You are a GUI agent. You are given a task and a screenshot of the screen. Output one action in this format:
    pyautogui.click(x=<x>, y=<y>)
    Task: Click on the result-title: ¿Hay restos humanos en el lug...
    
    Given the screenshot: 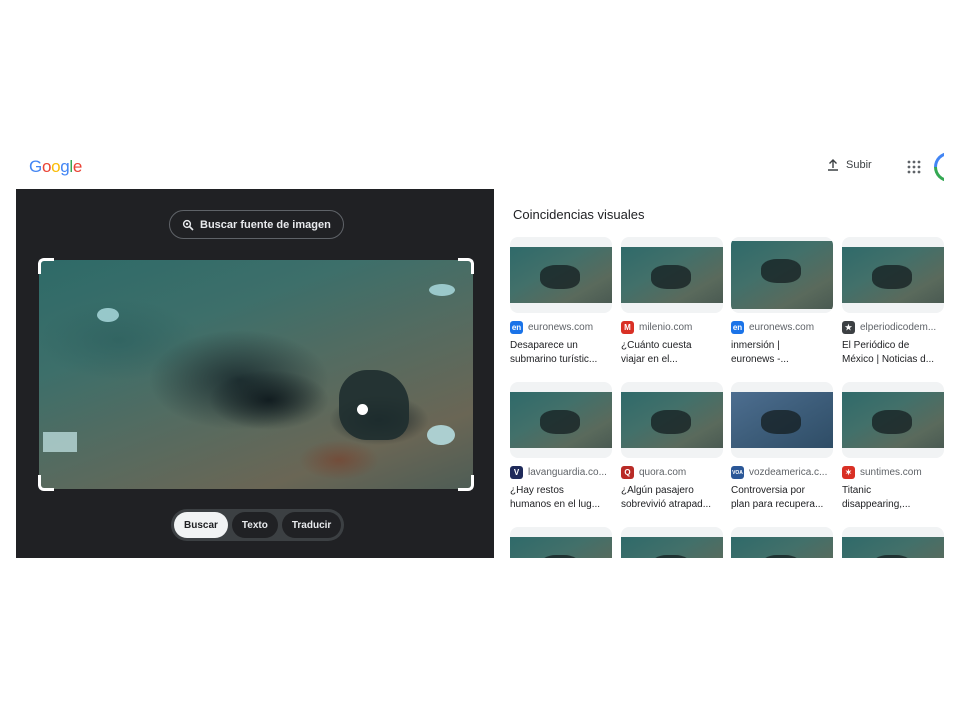 What is the action you would take?
    pyautogui.click(x=561, y=498)
    